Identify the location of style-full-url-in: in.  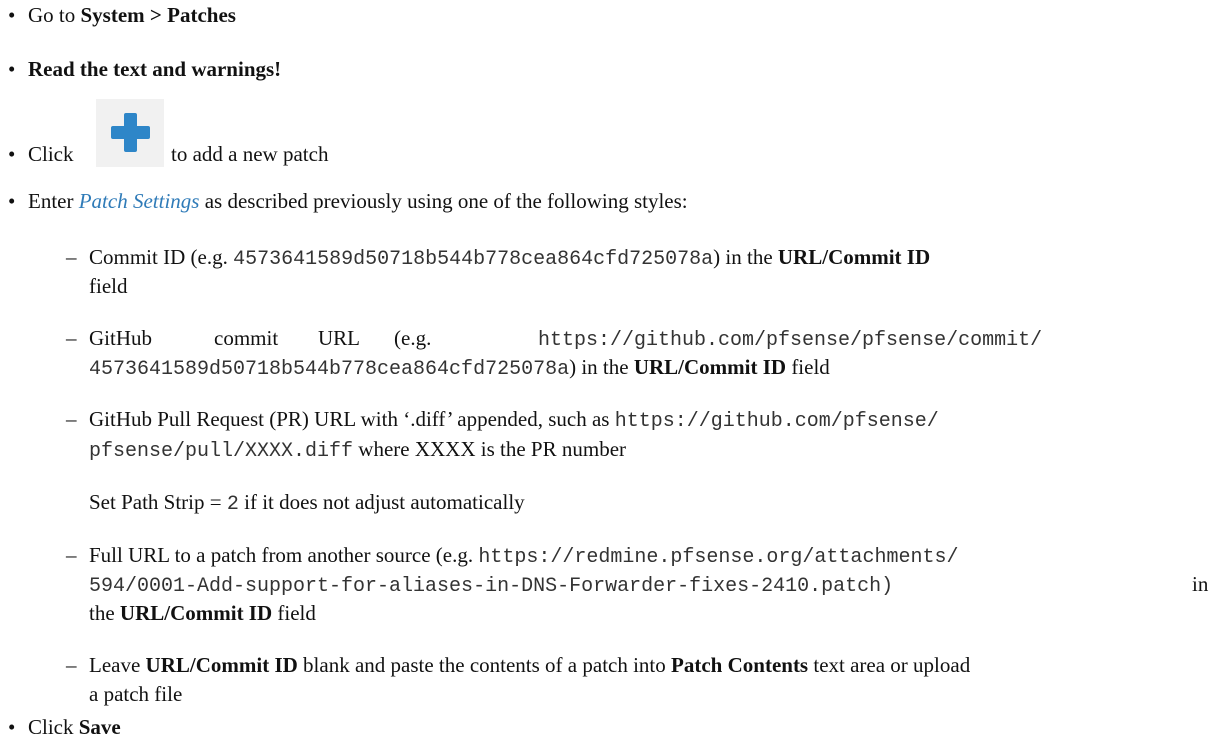
(1200, 584).